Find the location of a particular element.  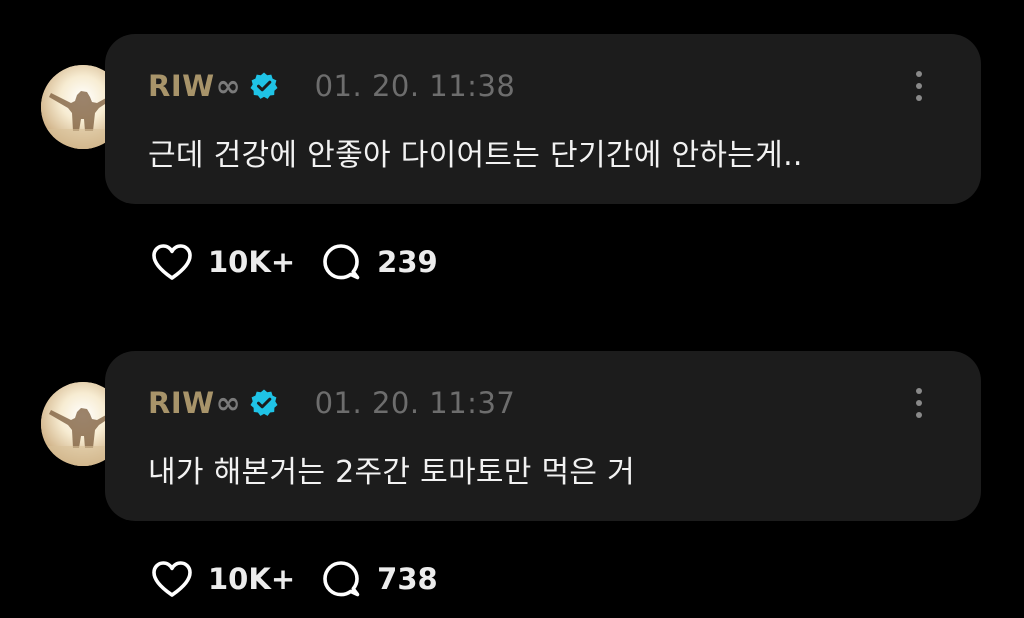

post-actions: 10K+ 239 is located at coordinates (294, 262).